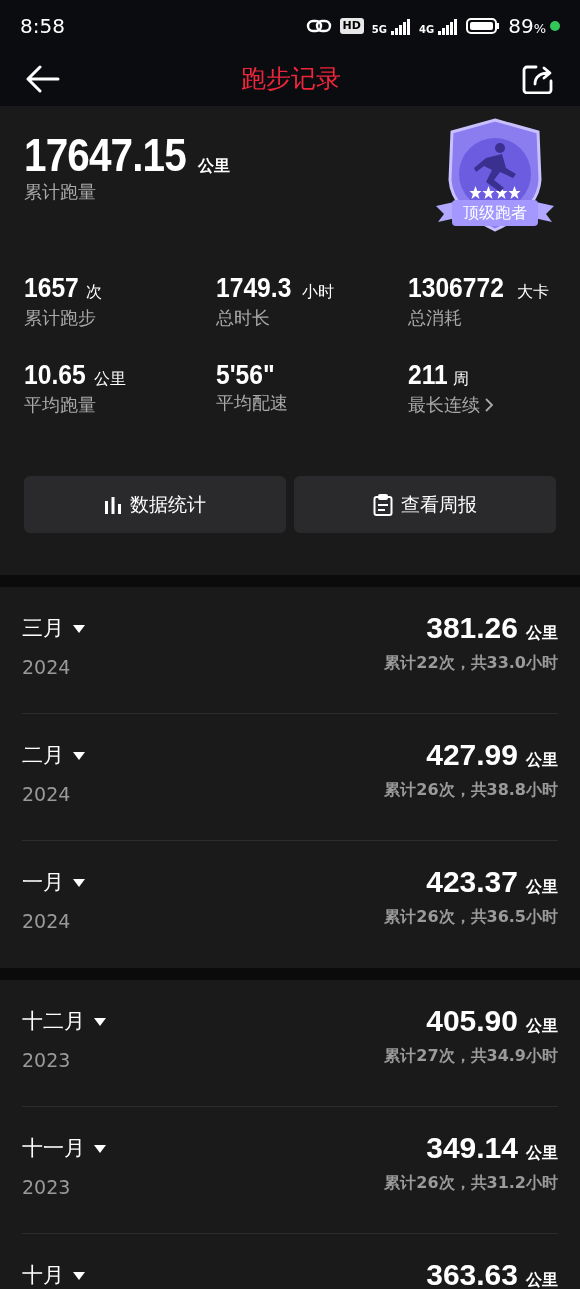 The image size is (580, 1289). Describe the element at coordinates (533, 292) in the screenshot. I see `unit-label: 大卡` at that location.